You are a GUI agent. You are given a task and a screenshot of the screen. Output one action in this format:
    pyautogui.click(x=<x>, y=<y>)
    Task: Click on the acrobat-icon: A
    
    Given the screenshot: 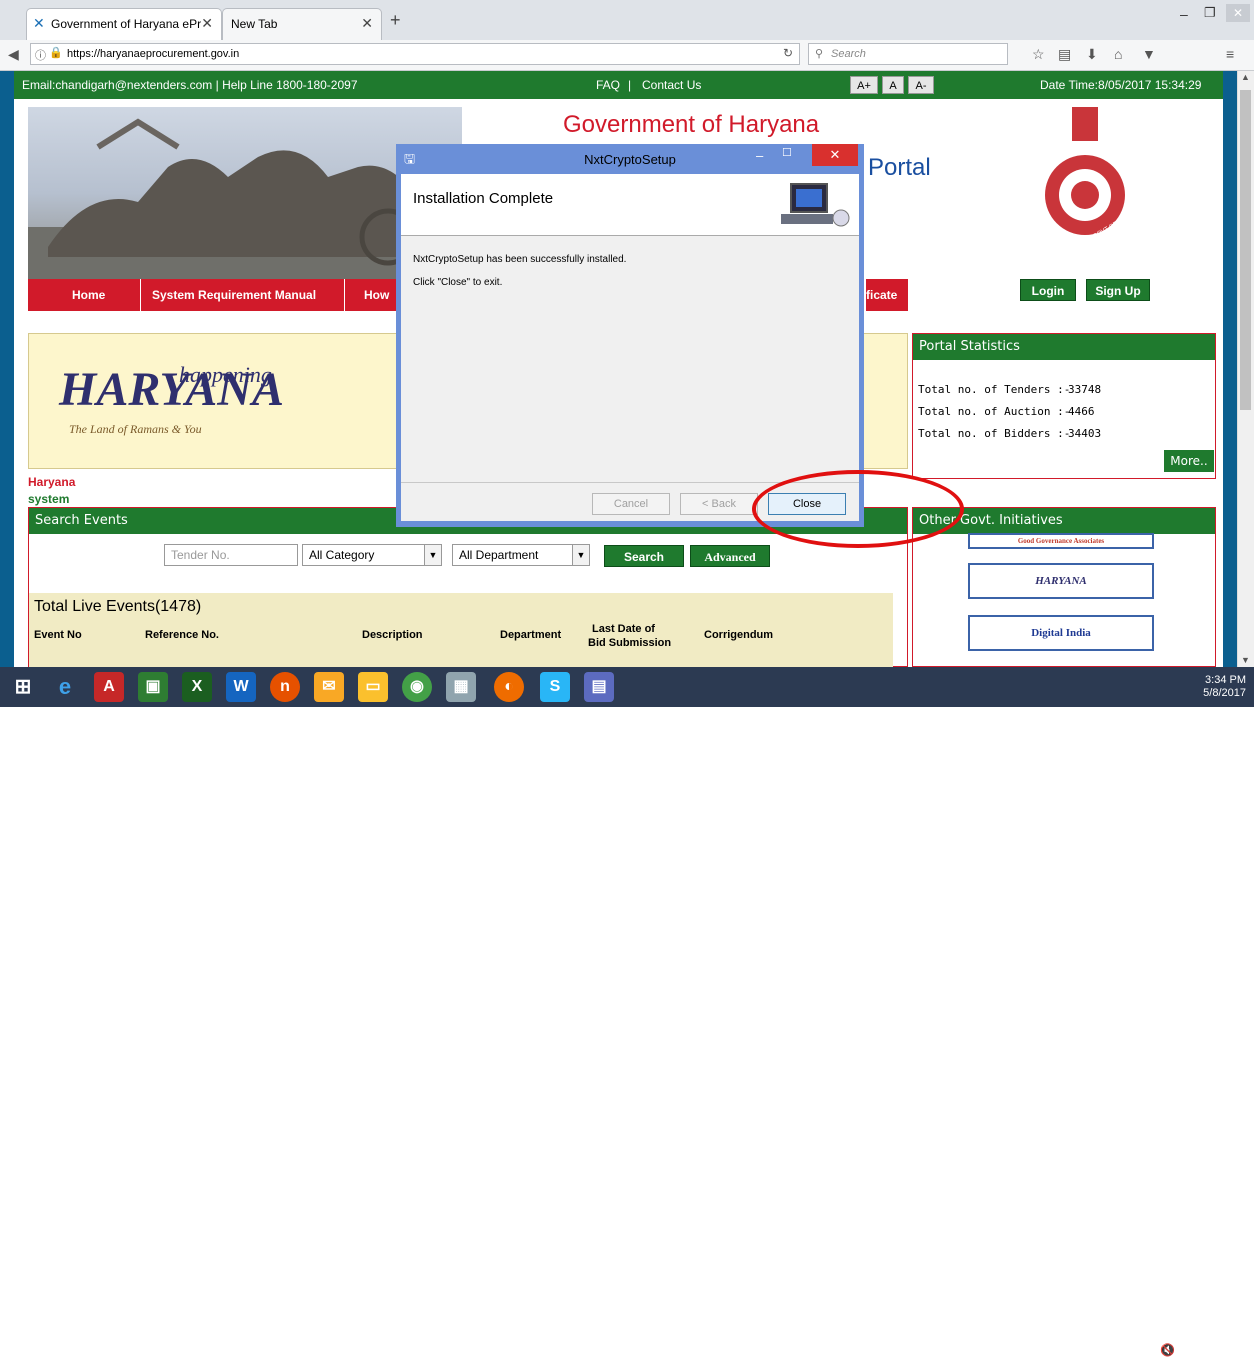 What is the action you would take?
    pyautogui.click(x=109, y=687)
    